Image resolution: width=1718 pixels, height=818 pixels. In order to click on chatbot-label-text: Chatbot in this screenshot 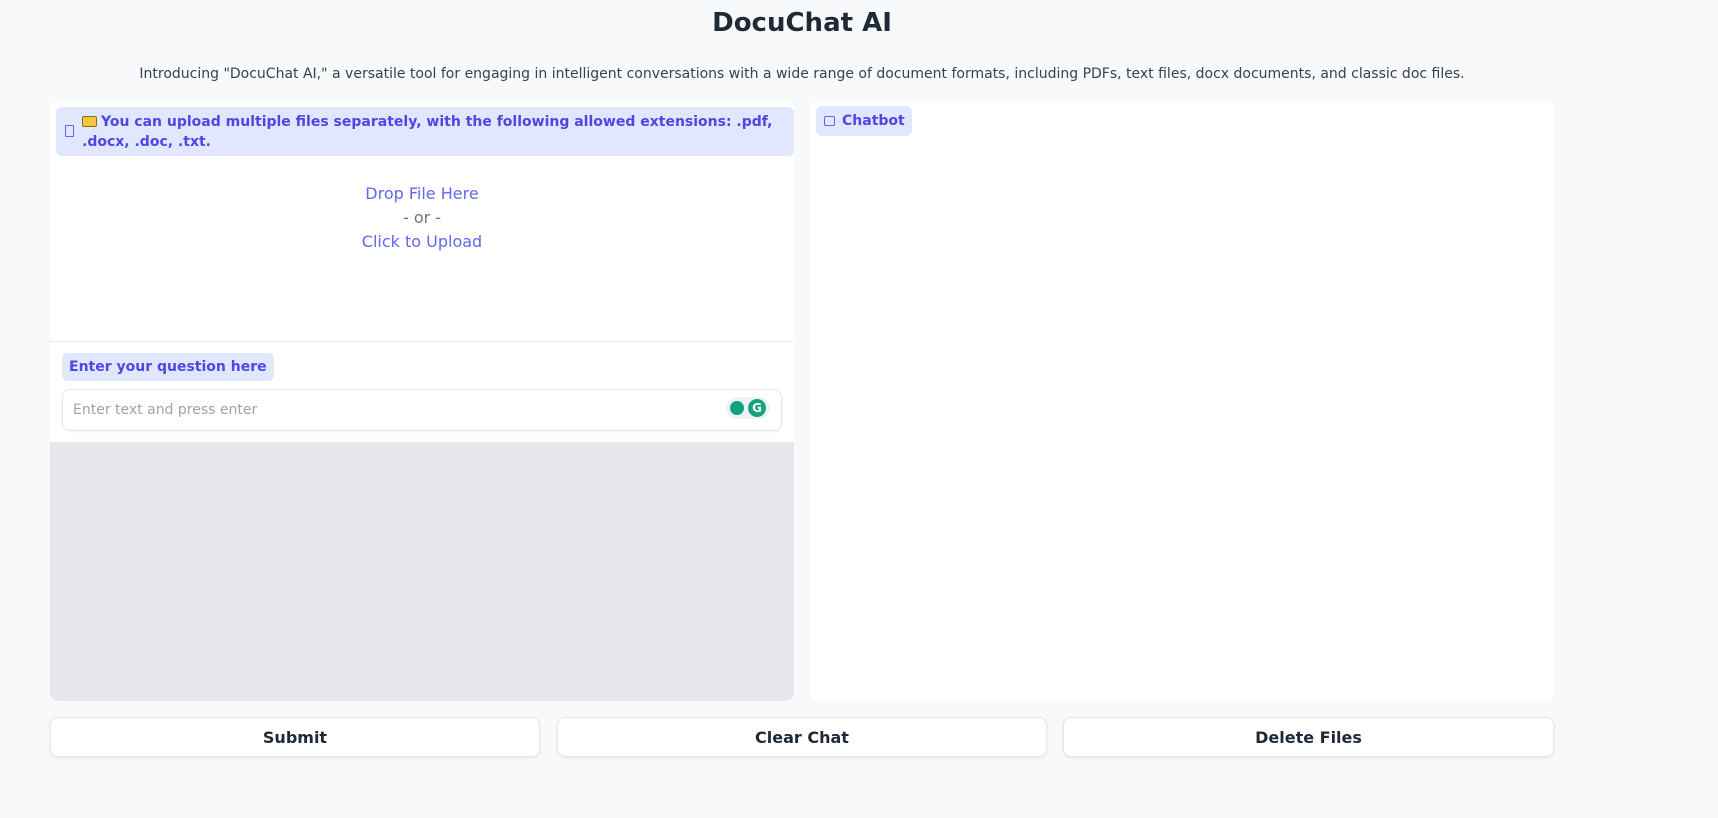, I will do `click(873, 121)`.